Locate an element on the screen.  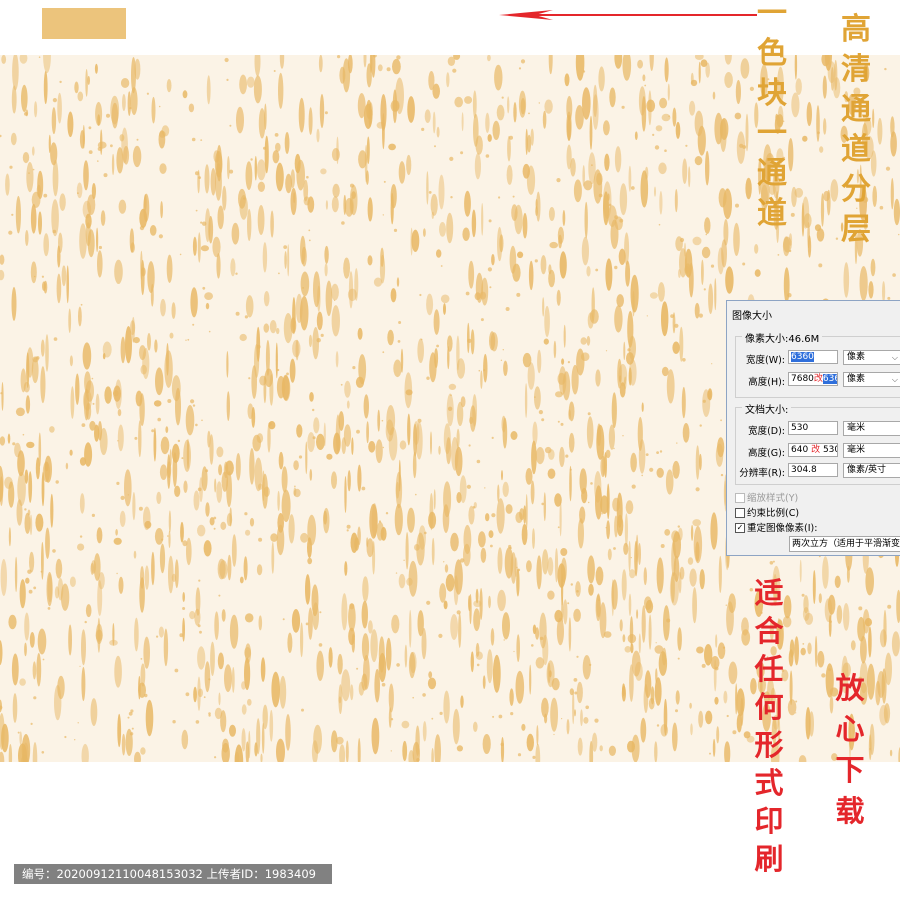
resolution-label: 分辨率(R): is located at coordinates (762, 473).